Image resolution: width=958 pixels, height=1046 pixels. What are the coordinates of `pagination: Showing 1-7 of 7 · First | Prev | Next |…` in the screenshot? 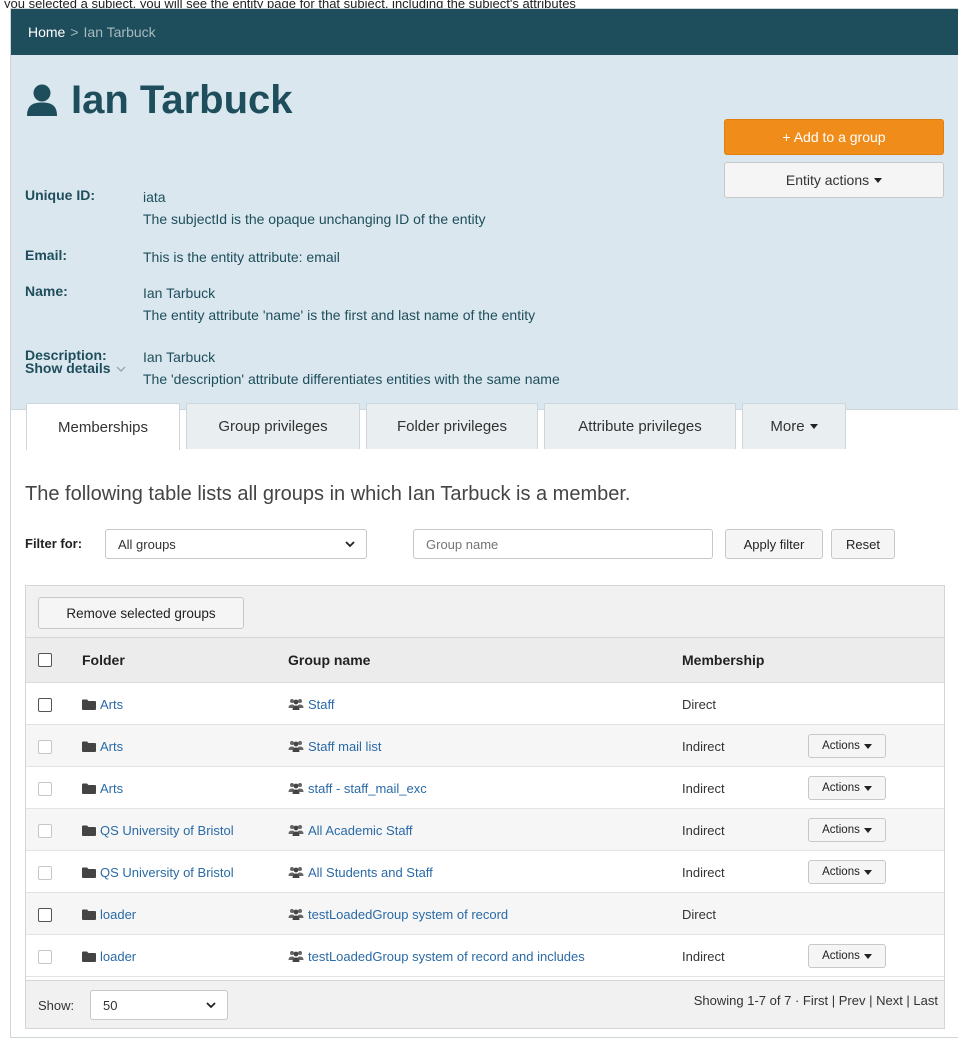 It's located at (815, 1000).